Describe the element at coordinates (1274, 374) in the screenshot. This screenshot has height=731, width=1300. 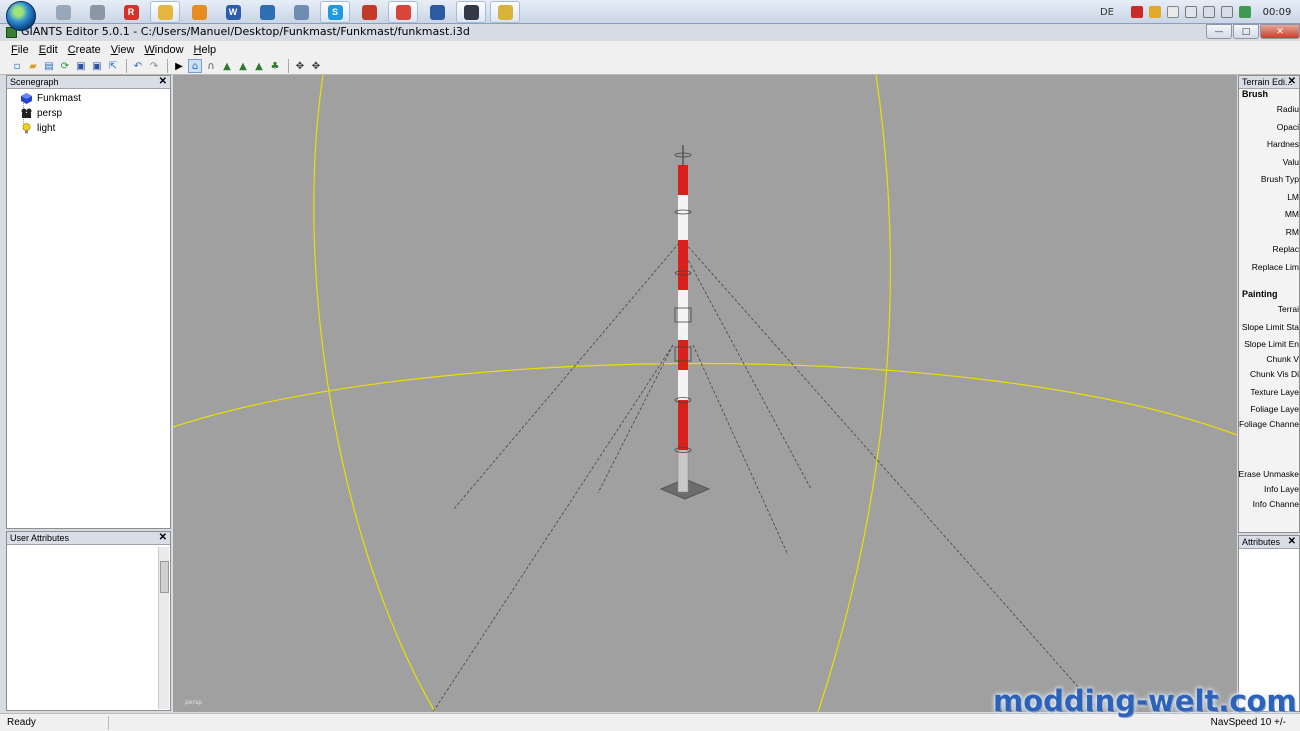
I see `terrain-setting-label: Chunk Vis Di` at that location.